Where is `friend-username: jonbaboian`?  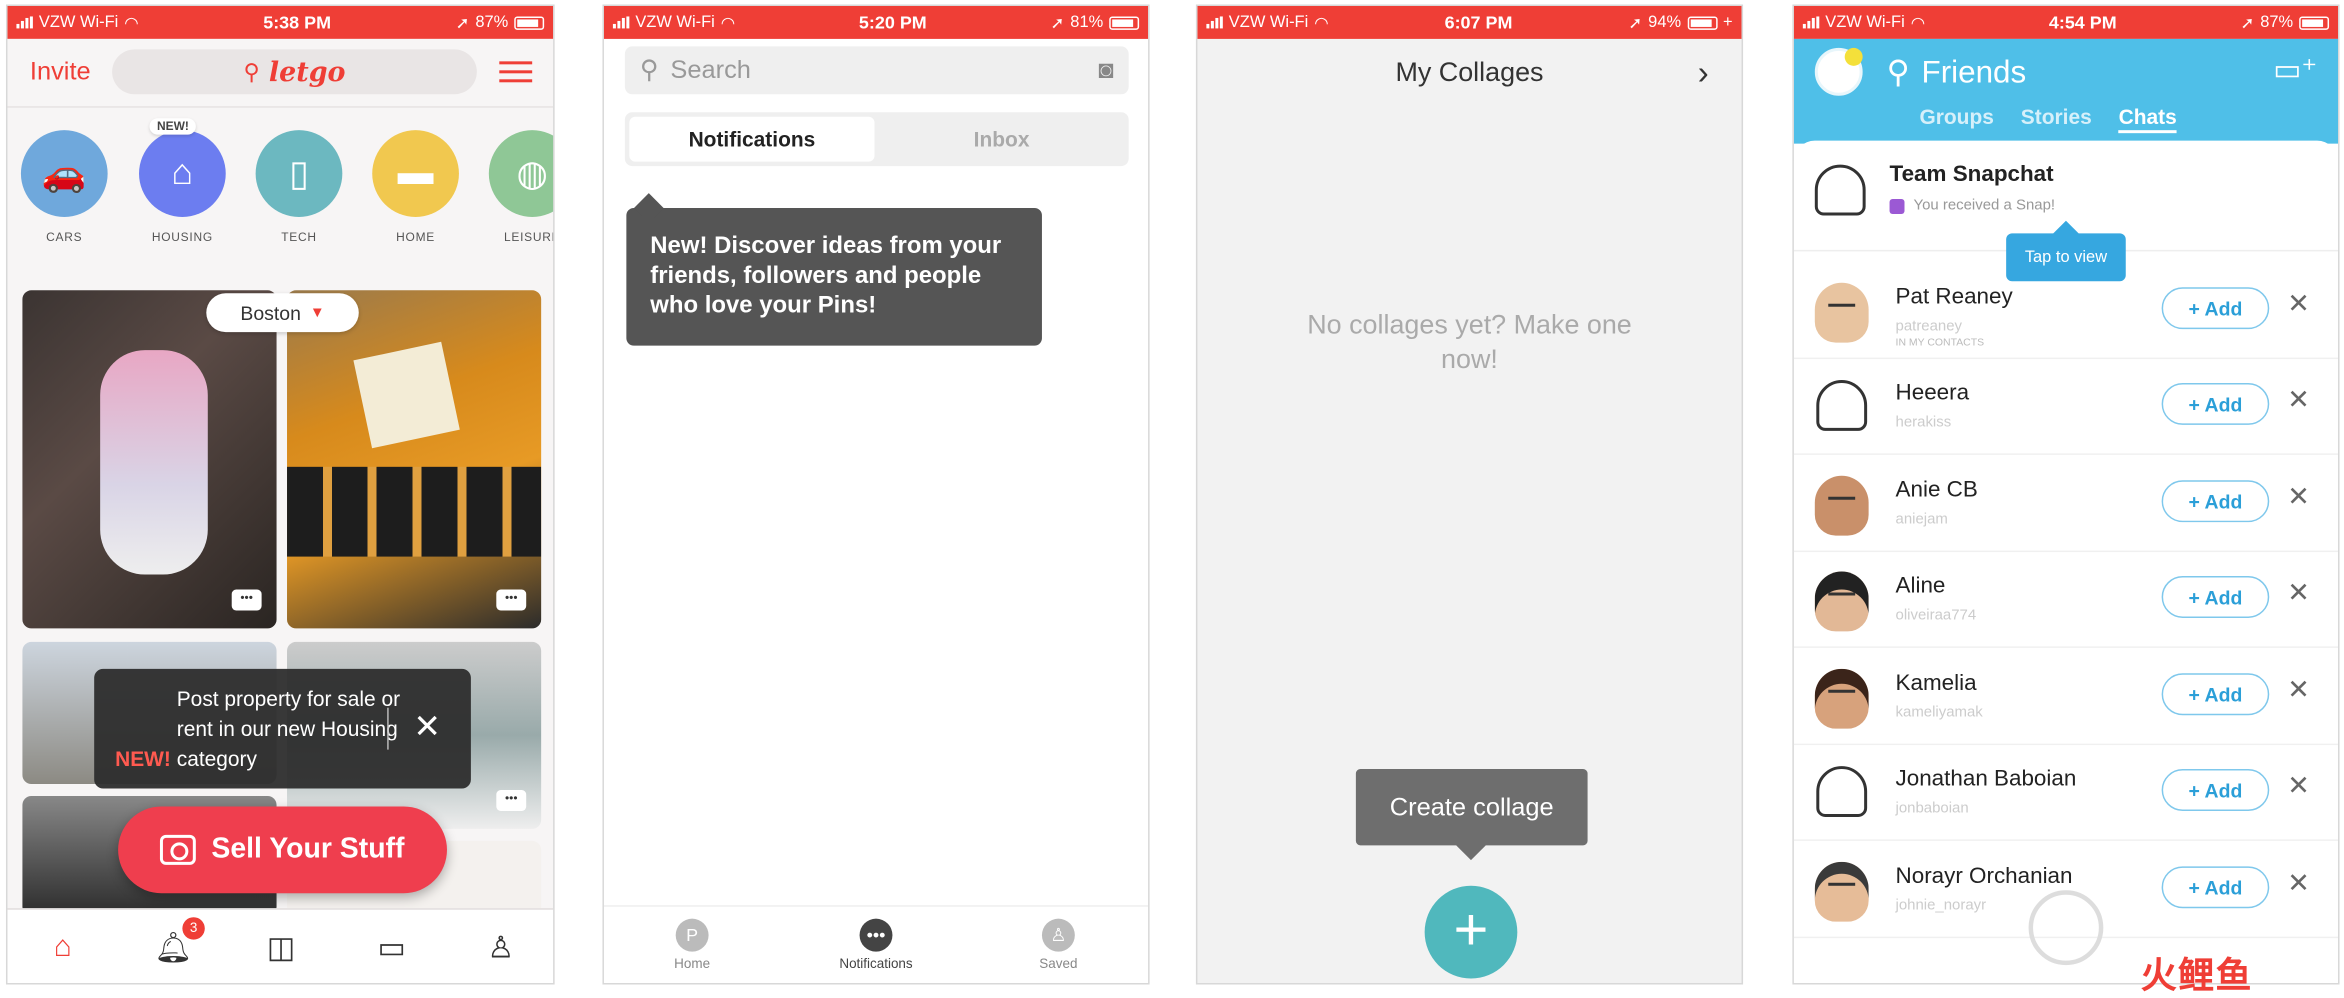
friend-username: jonbaboian is located at coordinates (1932, 808).